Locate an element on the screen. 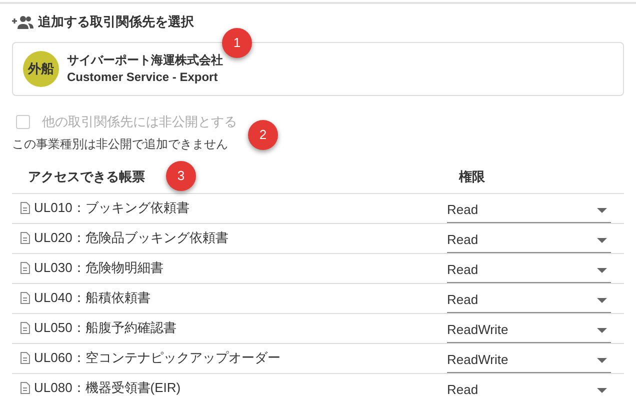 The height and width of the screenshot is (404, 636). form-name: UL020：危険品ブッキング依頼書 is located at coordinates (131, 237).